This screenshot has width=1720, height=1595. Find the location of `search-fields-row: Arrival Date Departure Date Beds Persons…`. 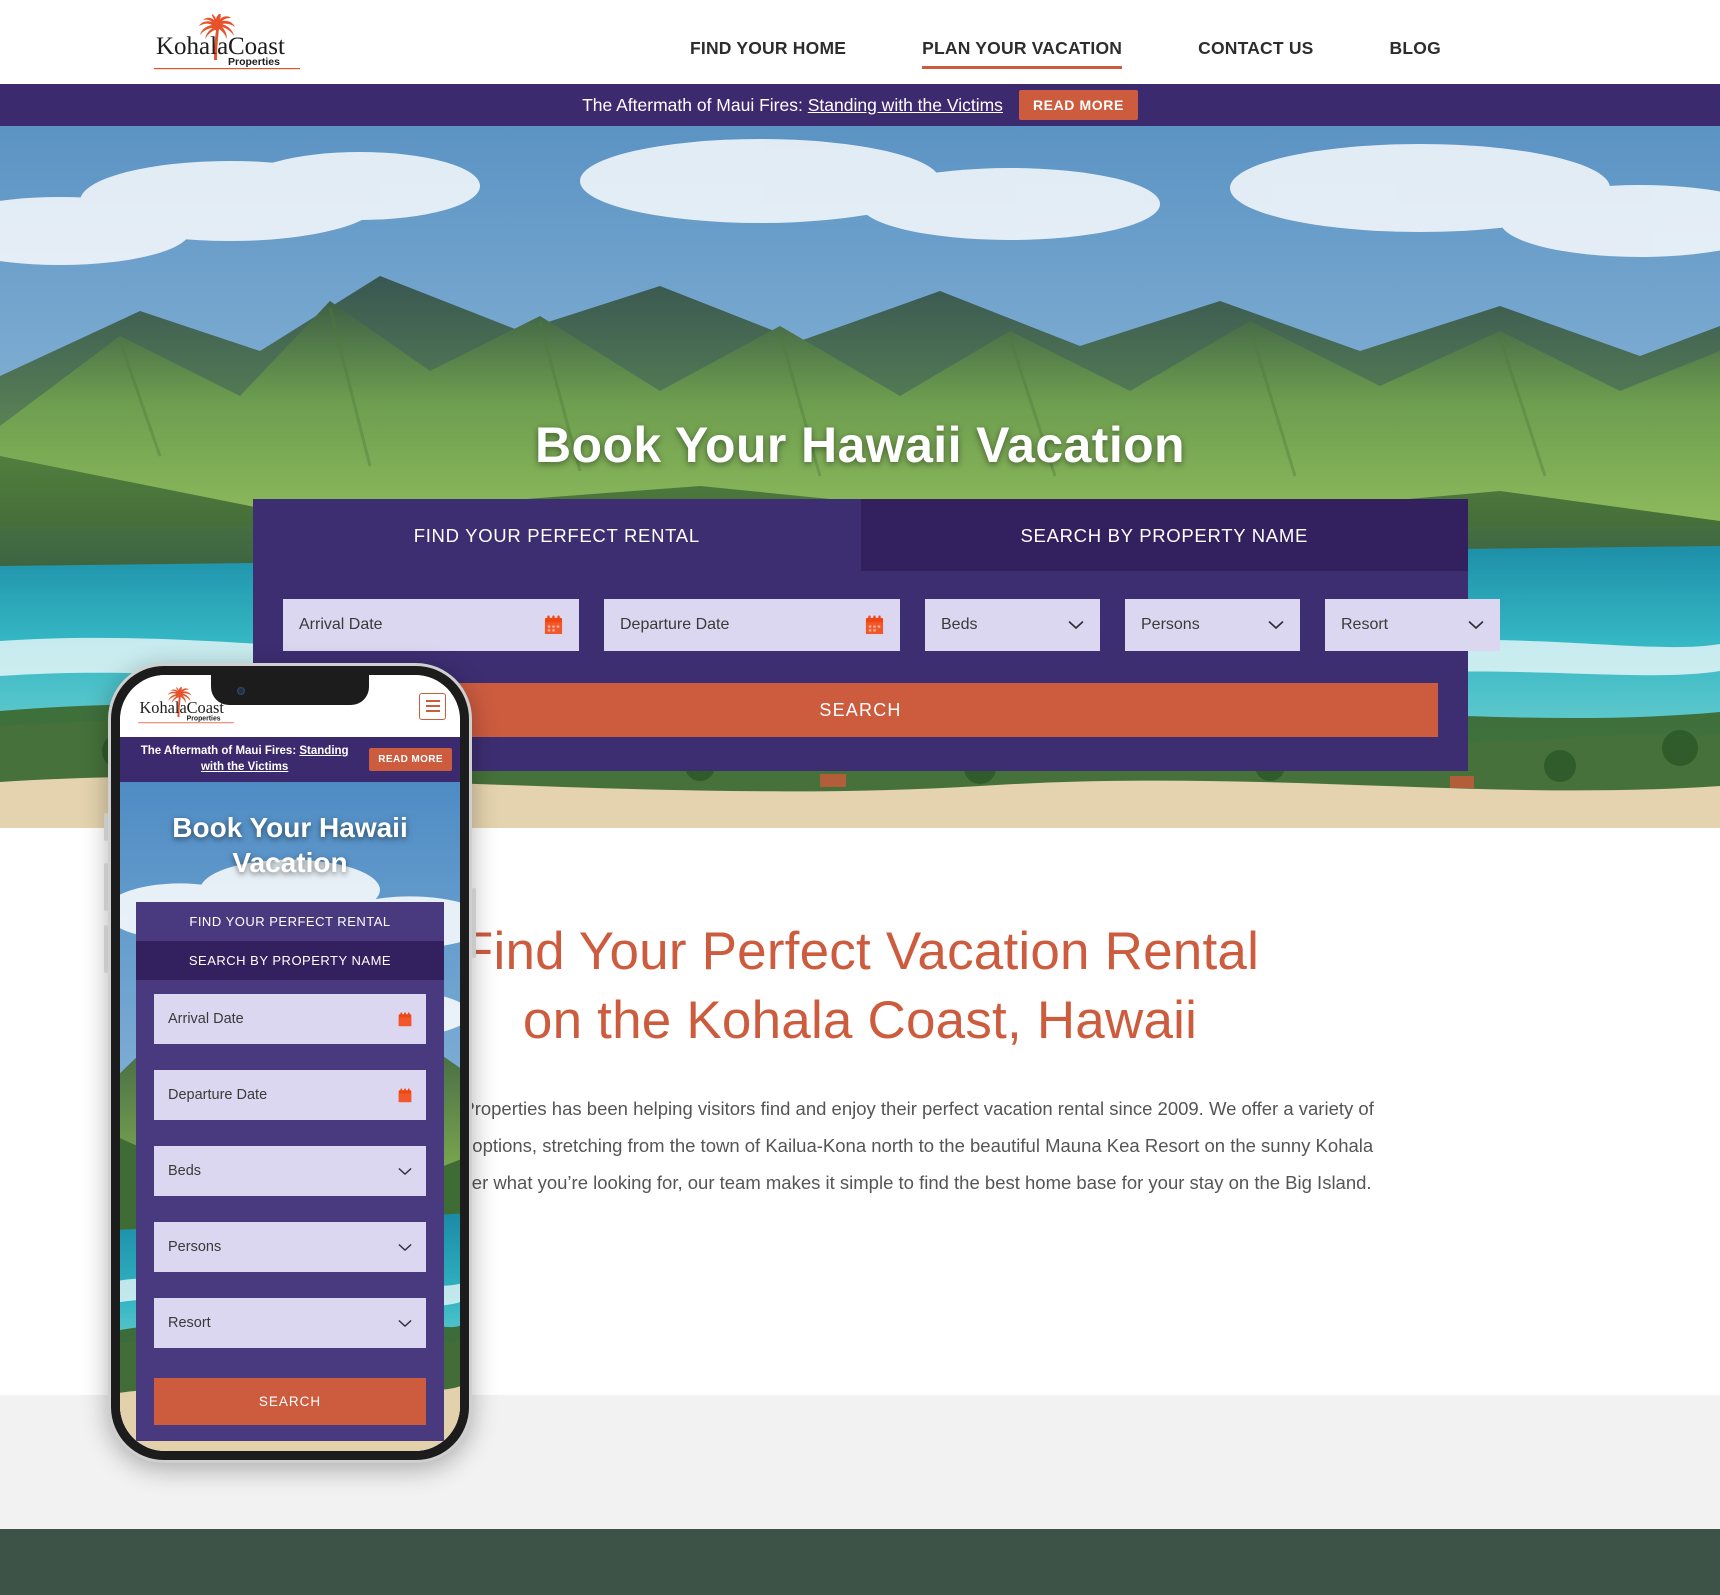

search-fields-row: Arrival Date Departure Date Beds Persons… is located at coordinates (876, 611).